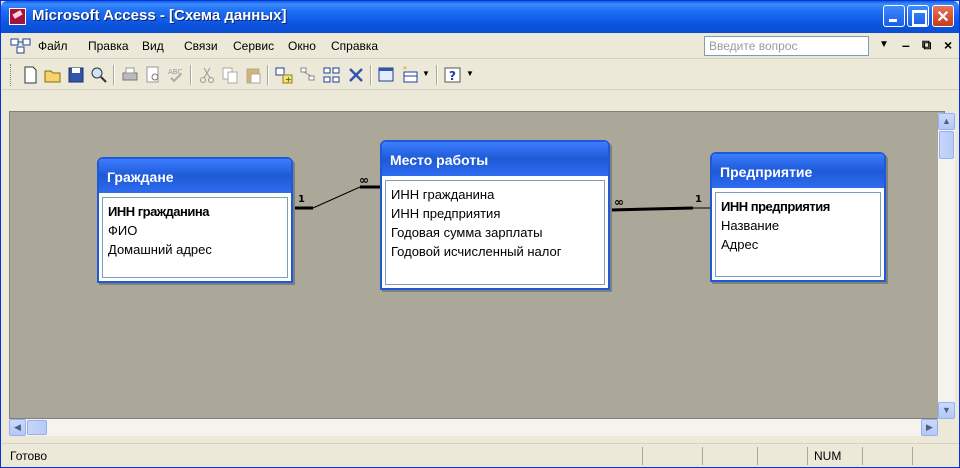 This screenshot has height=468, width=960. What do you see at coordinates (411, 75) in the screenshot?
I see `new-object-icon: *` at bounding box center [411, 75].